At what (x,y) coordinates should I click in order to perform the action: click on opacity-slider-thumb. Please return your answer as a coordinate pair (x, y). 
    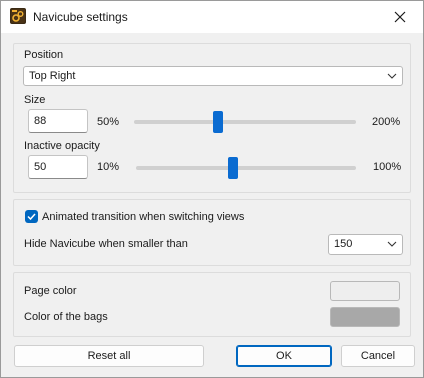
    Looking at the image, I should click on (232, 168).